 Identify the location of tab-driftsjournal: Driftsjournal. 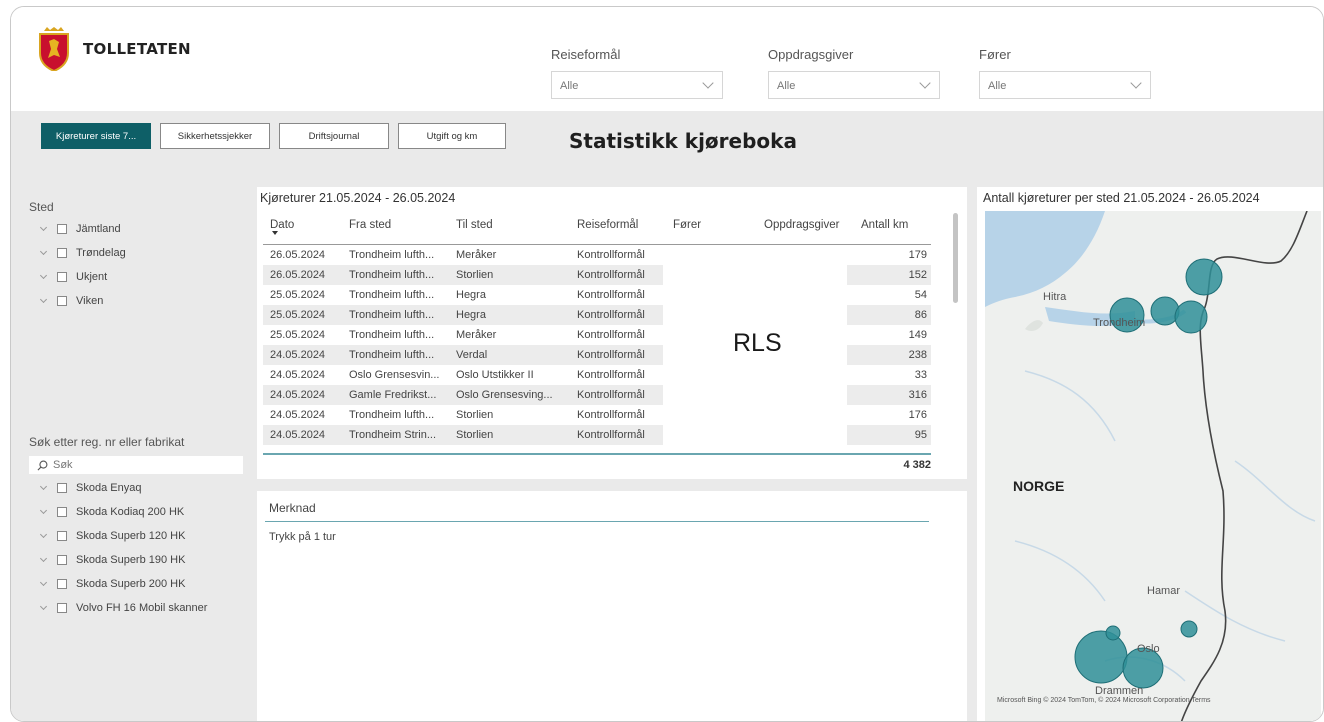
(334, 136).